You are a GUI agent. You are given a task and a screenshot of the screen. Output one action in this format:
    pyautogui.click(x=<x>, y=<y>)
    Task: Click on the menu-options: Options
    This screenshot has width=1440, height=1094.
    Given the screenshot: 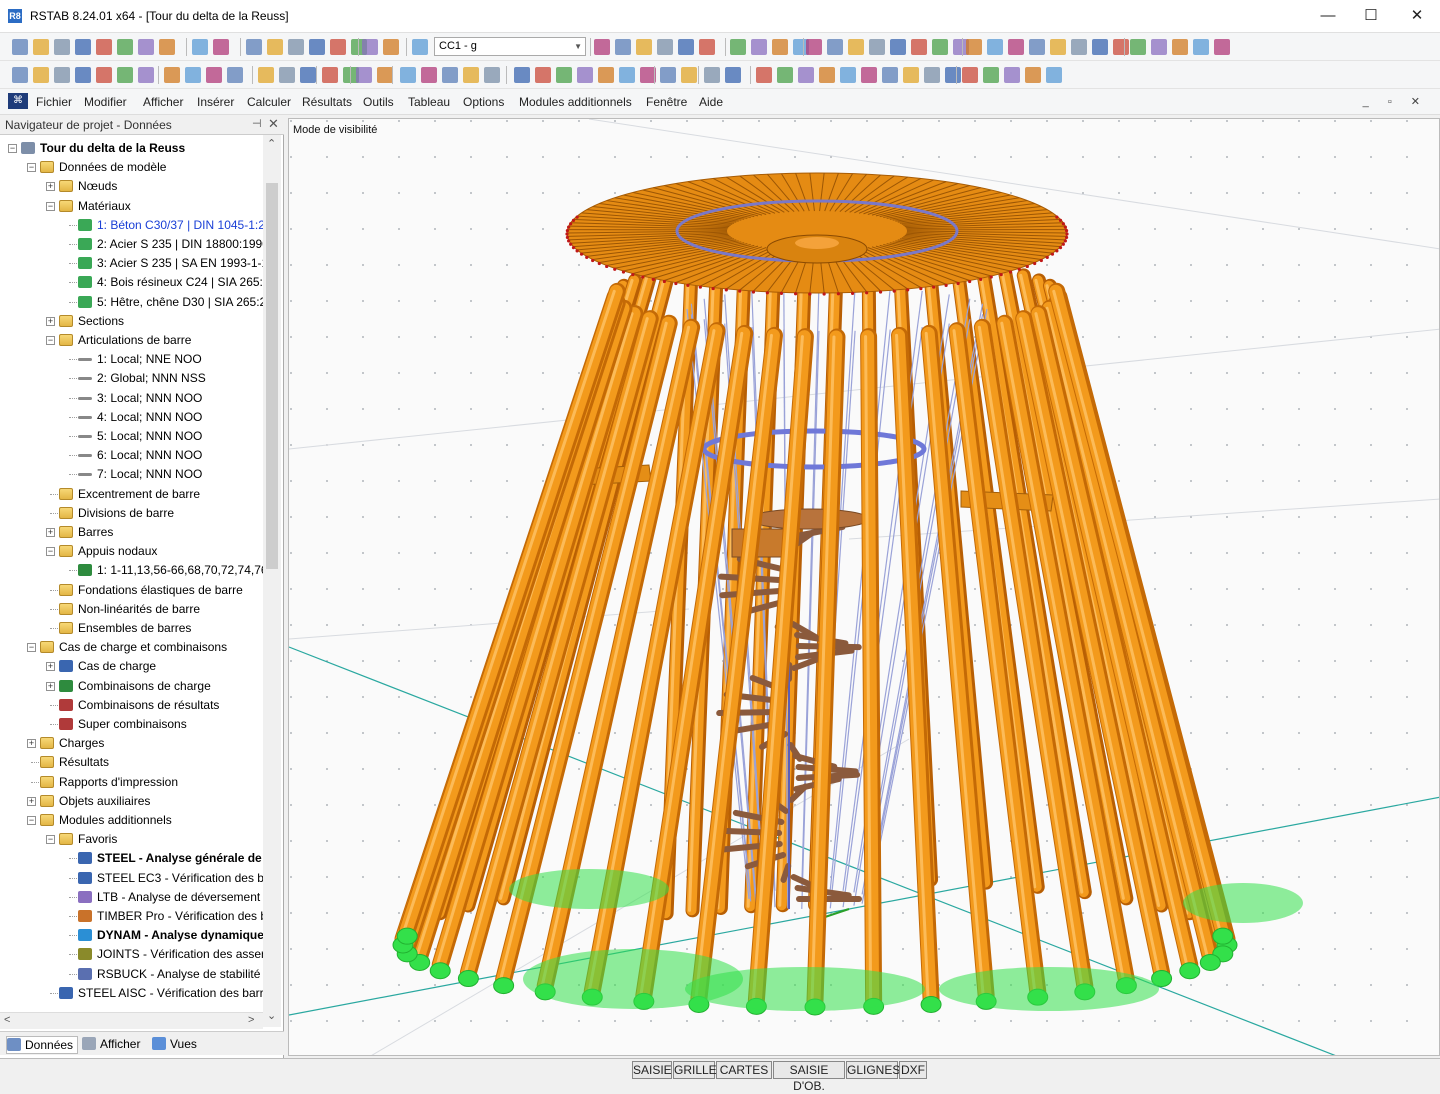 What is the action you would take?
    pyautogui.click(x=483, y=102)
    